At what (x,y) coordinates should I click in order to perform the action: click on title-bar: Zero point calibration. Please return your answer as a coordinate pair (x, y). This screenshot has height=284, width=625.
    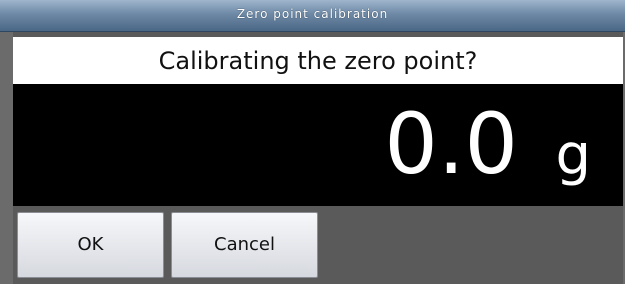
    Looking at the image, I should click on (312, 16).